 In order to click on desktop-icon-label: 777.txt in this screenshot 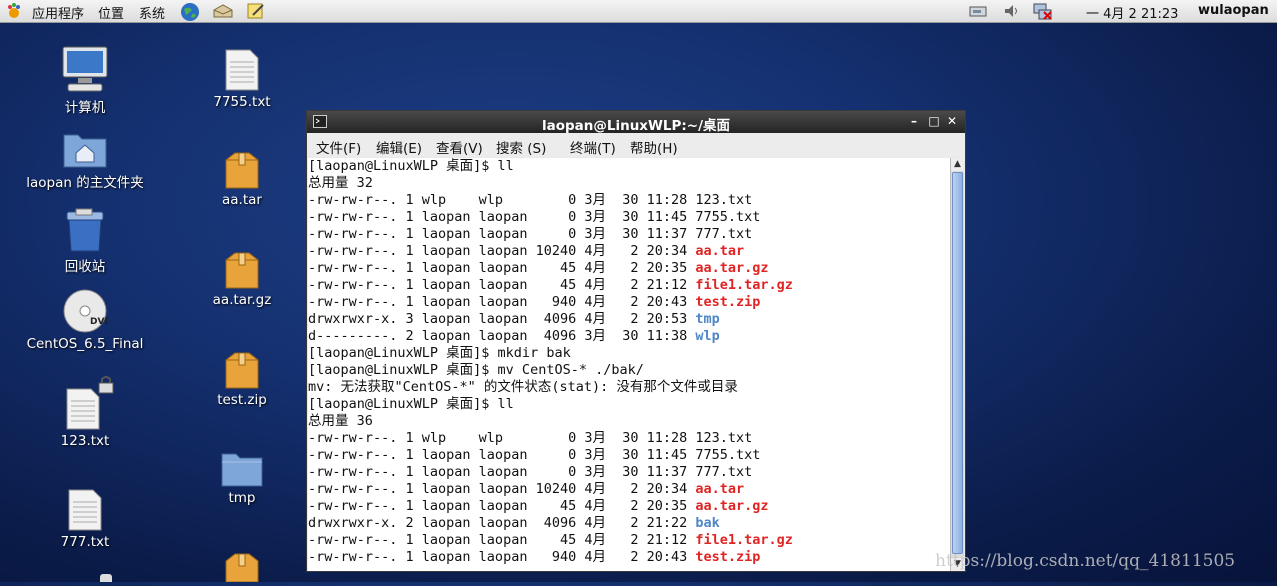, I will do `click(85, 542)`.